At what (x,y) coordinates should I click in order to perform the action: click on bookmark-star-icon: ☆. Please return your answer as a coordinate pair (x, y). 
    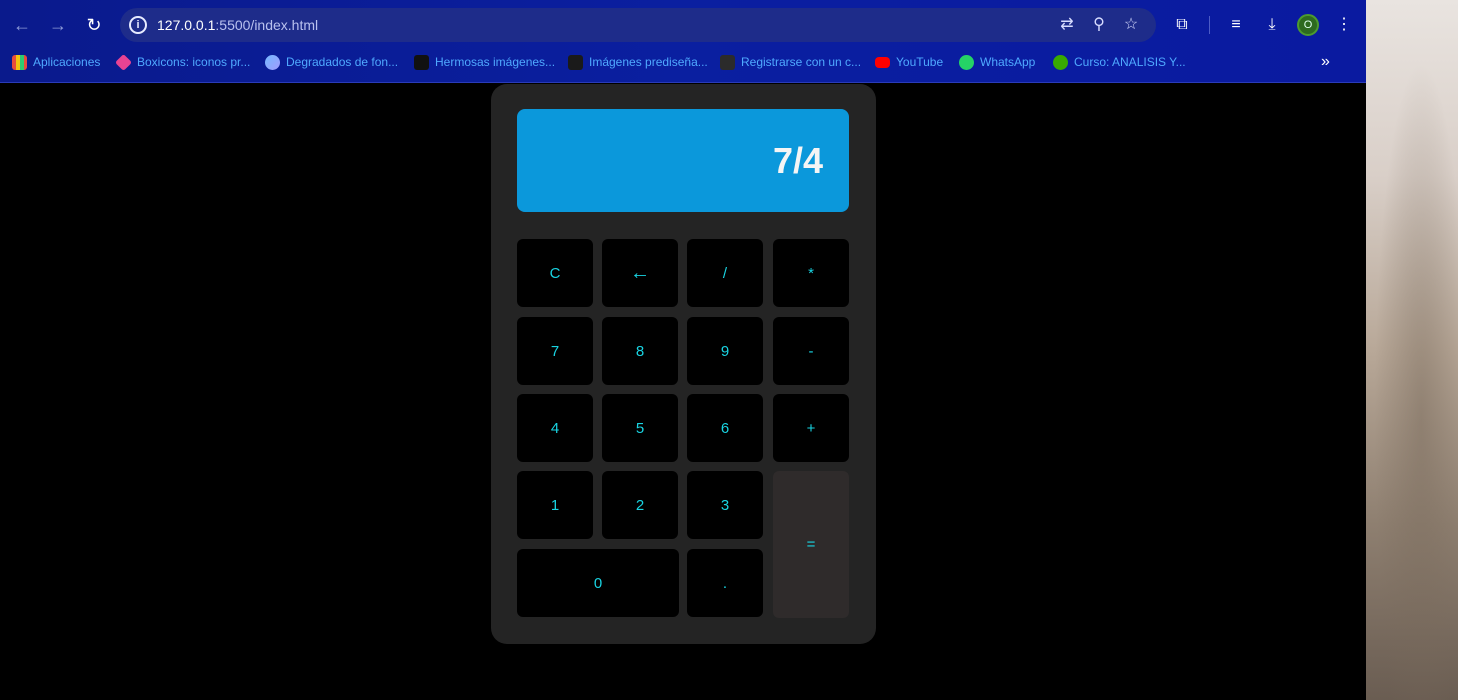
    Looking at the image, I should click on (1131, 25).